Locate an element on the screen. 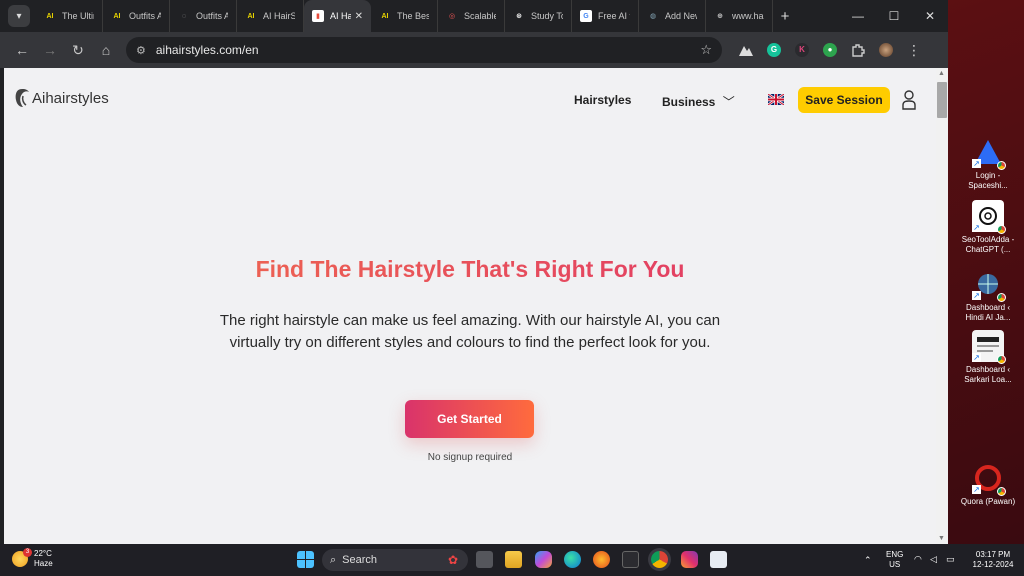  tab-free-ai-tools: GFree AI tools is located at coordinates (605, 16).